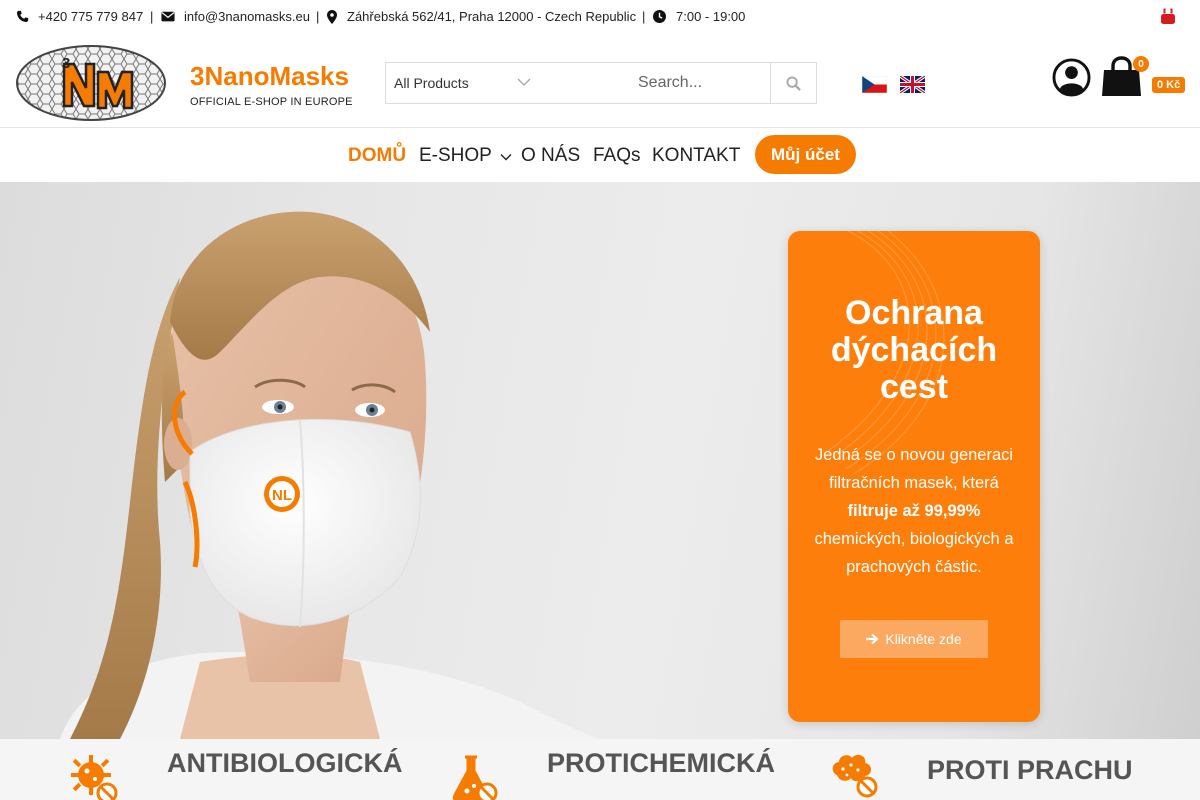 The width and height of the screenshot is (1200, 800). Describe the element at coordinates (475, 777) in the screenshot. I see `flask-blocked-icon` at that location.